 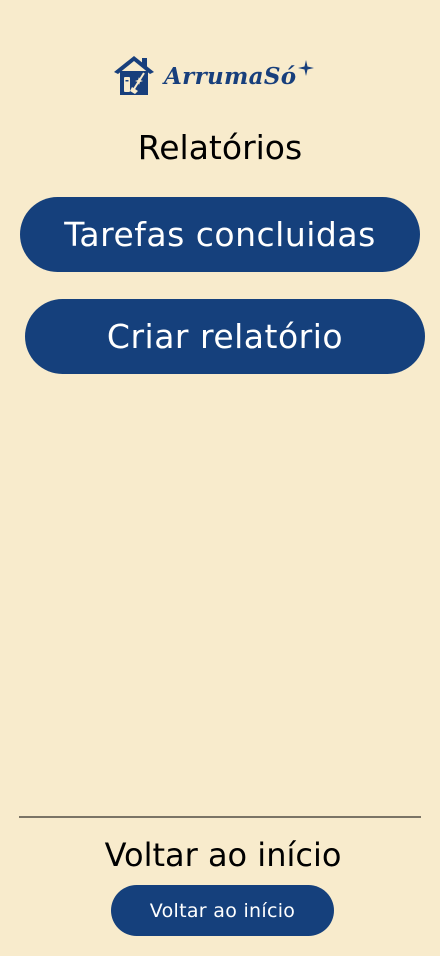 I want to click on house-cleaning-icon, so click(x=134, y=75).